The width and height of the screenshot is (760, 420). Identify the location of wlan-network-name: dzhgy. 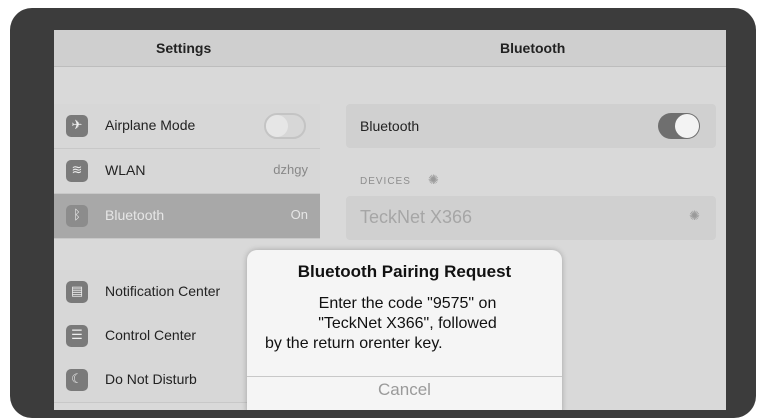
(290, 169).